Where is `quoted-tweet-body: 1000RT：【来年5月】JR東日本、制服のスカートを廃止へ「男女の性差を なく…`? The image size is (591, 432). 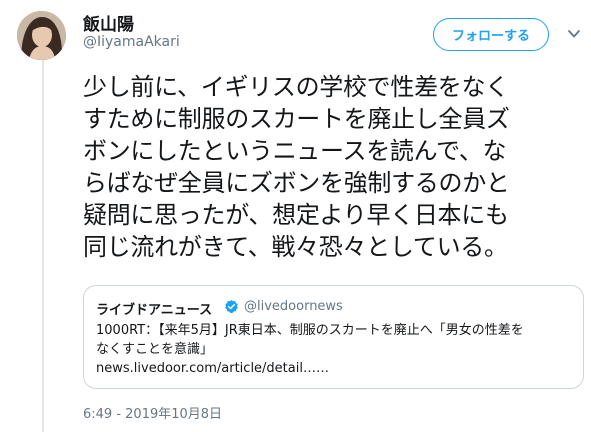
quoted-tweet-body: 1000RT：【来年5月】JR東日本、制服のスカートを廃止へ「男女の性差を なく… is located at coordinates (336, 349).